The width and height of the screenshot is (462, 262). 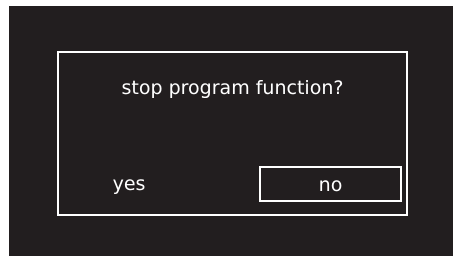 What do you see at coordinates (232, 88) in the screenshot?
I see `dialog-prompt: stop program function?` at bounding box center [232, 88].